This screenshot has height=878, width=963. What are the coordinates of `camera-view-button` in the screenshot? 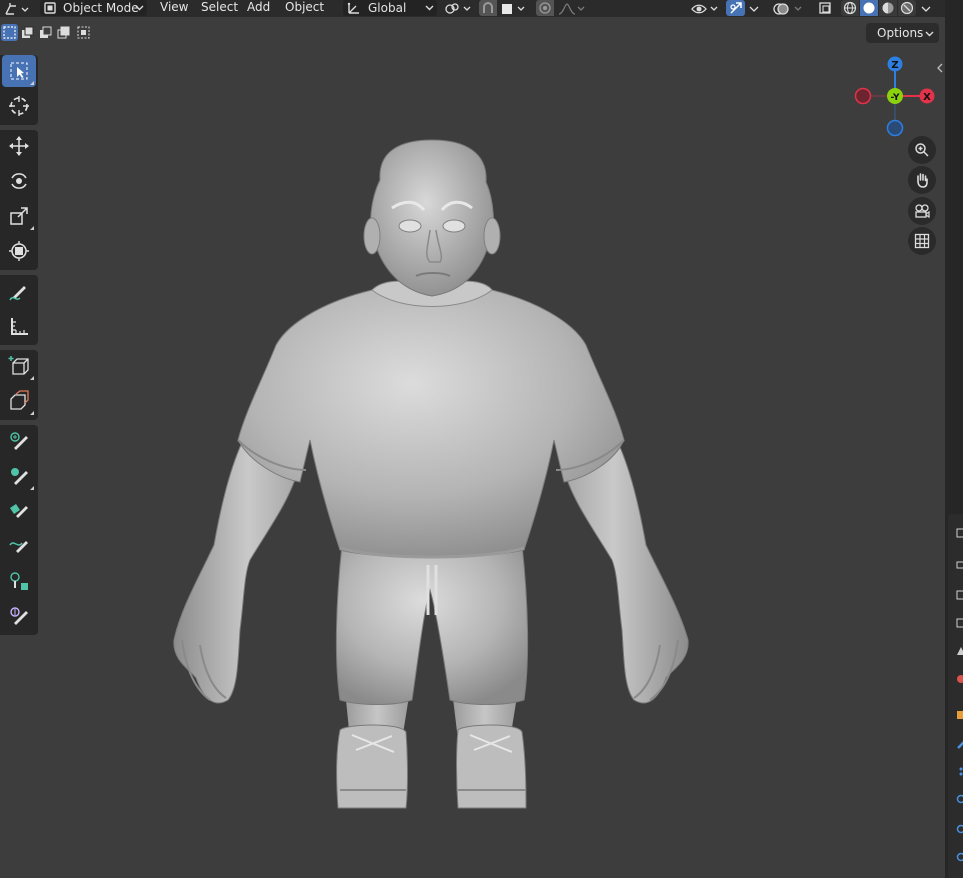 It's located at (922, 211).